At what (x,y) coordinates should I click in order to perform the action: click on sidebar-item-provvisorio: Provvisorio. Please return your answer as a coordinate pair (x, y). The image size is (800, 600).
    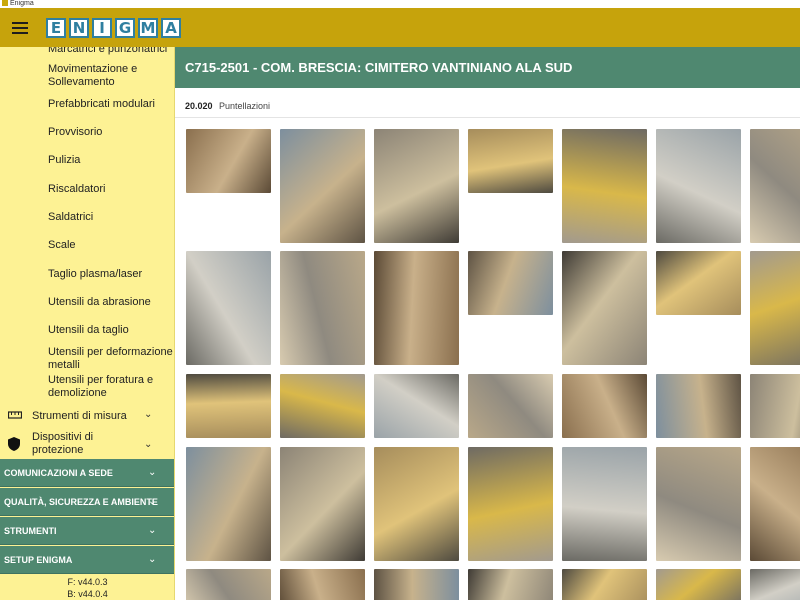
    Looking at the image, I should click on (110, 132).